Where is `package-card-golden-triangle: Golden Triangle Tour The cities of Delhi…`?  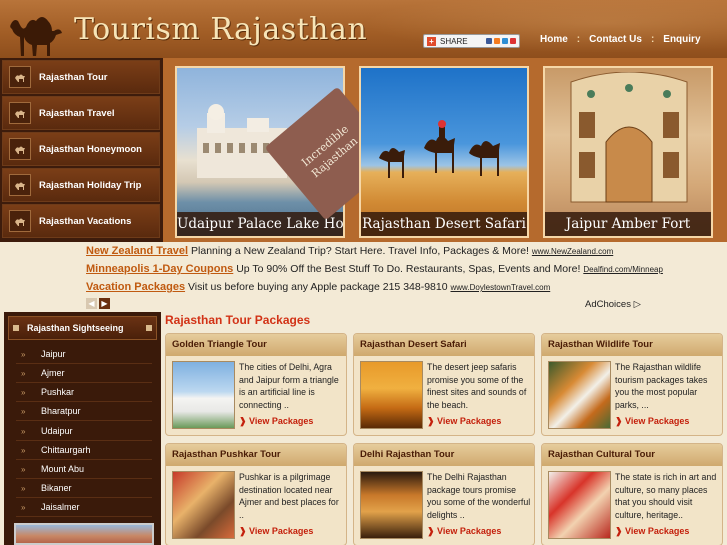 package-card-golden-triangle: Golden Triangle Tour The cities of Delhi… is located at coordinates (256, 384).